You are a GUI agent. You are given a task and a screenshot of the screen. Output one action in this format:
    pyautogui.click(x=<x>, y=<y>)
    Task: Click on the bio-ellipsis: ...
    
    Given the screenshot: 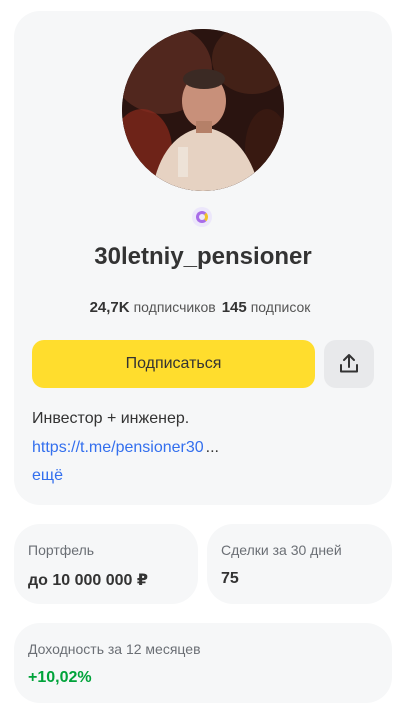 What is the action you would take?
    pyautogui.click(x=212, y=447)
    